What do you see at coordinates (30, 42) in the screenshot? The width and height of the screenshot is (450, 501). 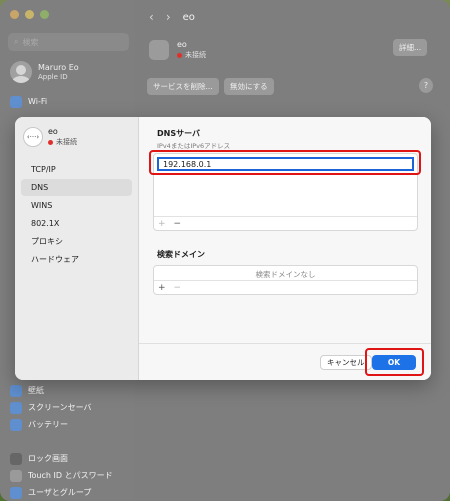 I see `search-placeholder: 検索` at bounding box center [30, 42].